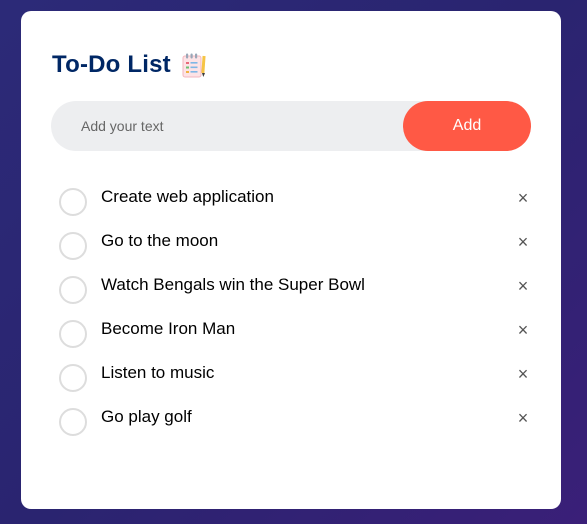 The height and width of the screenshot is (524, 587). I want to click on task-label: Listen to music, so click(158, 372).